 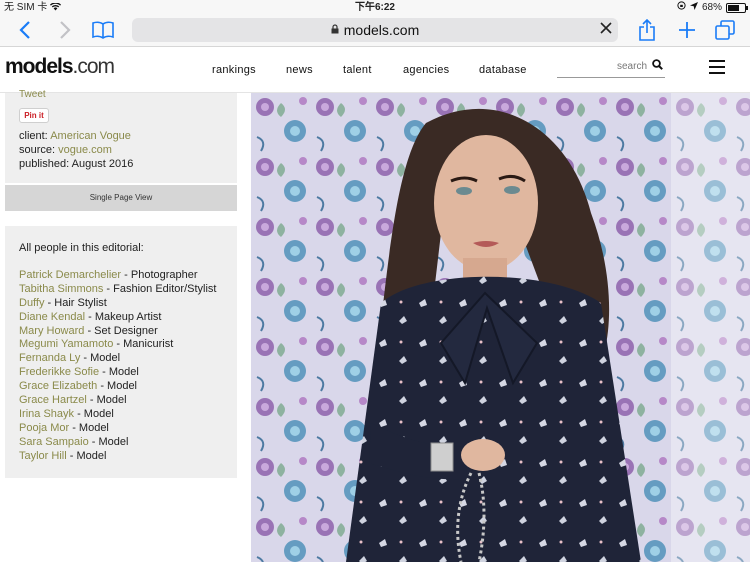 What do you see at coordinates (234, 70) in the screenshot?
I see `nav-rankings: rankings` at bounding box center [234, 70].